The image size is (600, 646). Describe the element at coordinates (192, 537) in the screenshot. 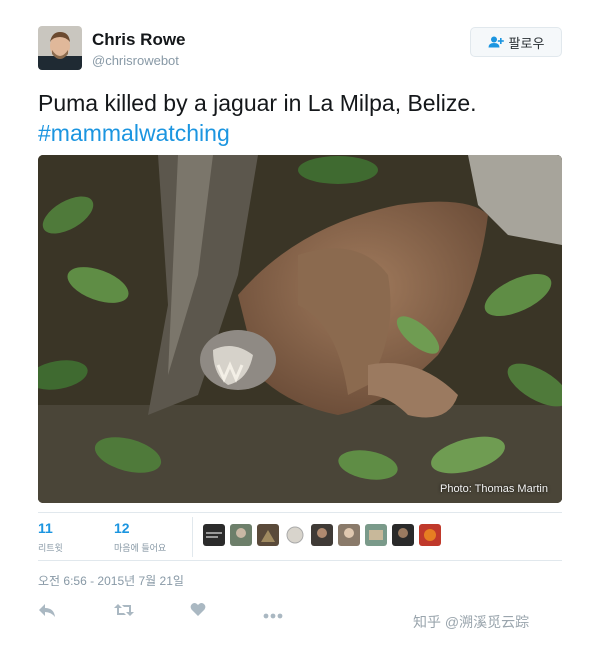

I see `stats-separator` at that location.